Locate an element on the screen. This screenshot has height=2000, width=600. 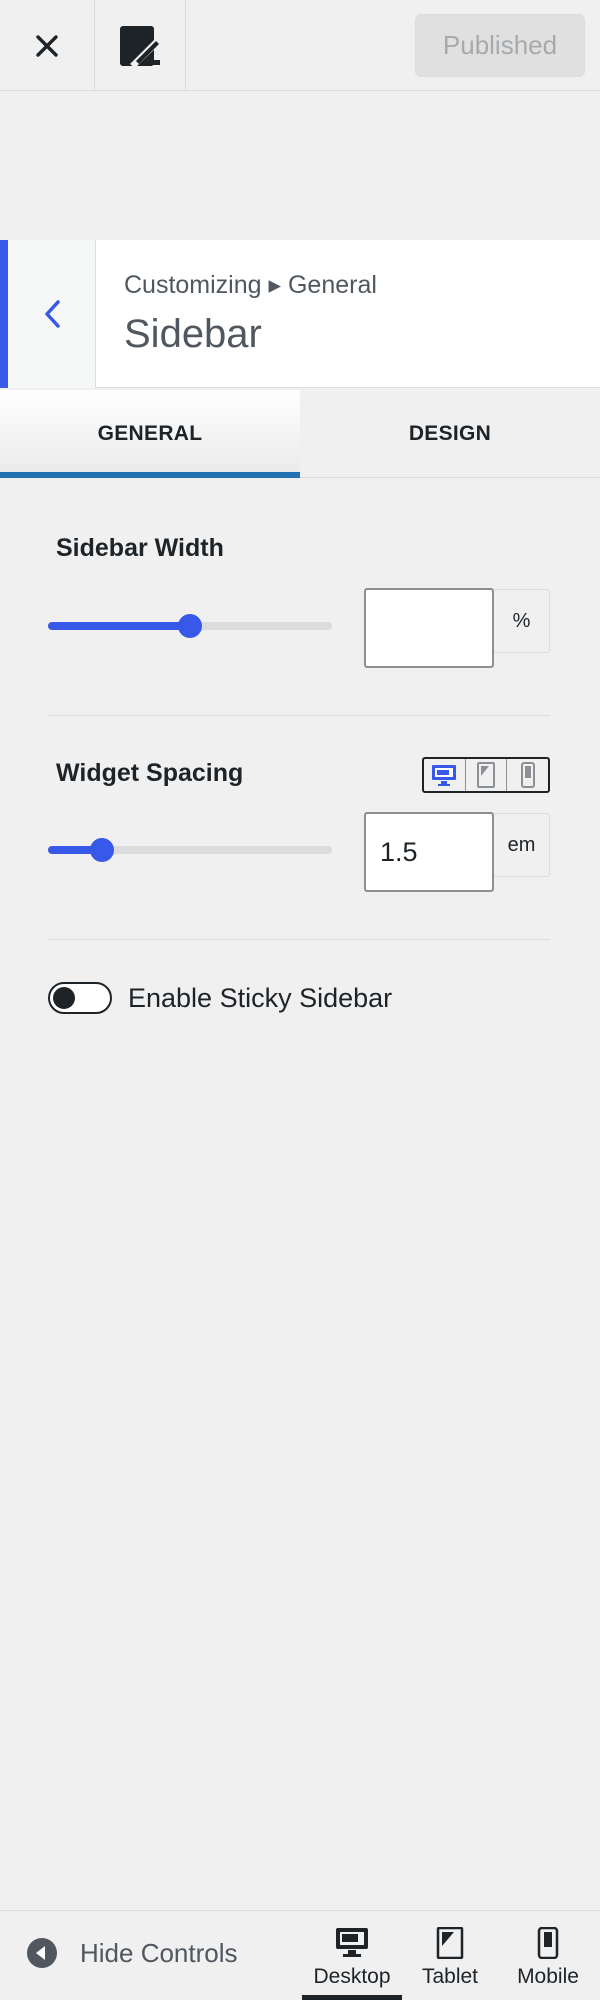
widget-spacing-input: 1.5 is located at coordinates (429, 852).